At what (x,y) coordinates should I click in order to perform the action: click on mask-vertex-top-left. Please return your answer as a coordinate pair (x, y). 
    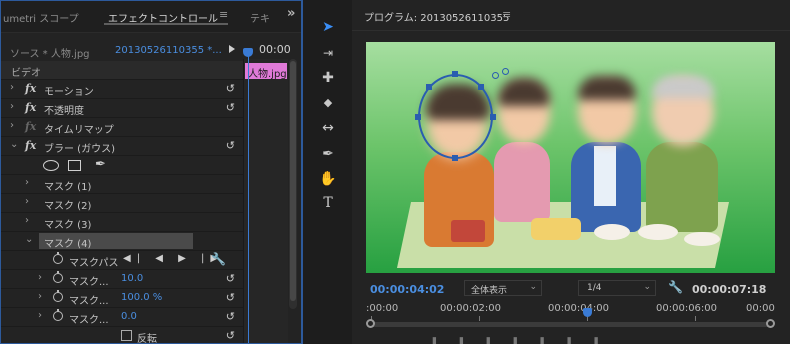
    Looking at the image, I should click on (429, 87).